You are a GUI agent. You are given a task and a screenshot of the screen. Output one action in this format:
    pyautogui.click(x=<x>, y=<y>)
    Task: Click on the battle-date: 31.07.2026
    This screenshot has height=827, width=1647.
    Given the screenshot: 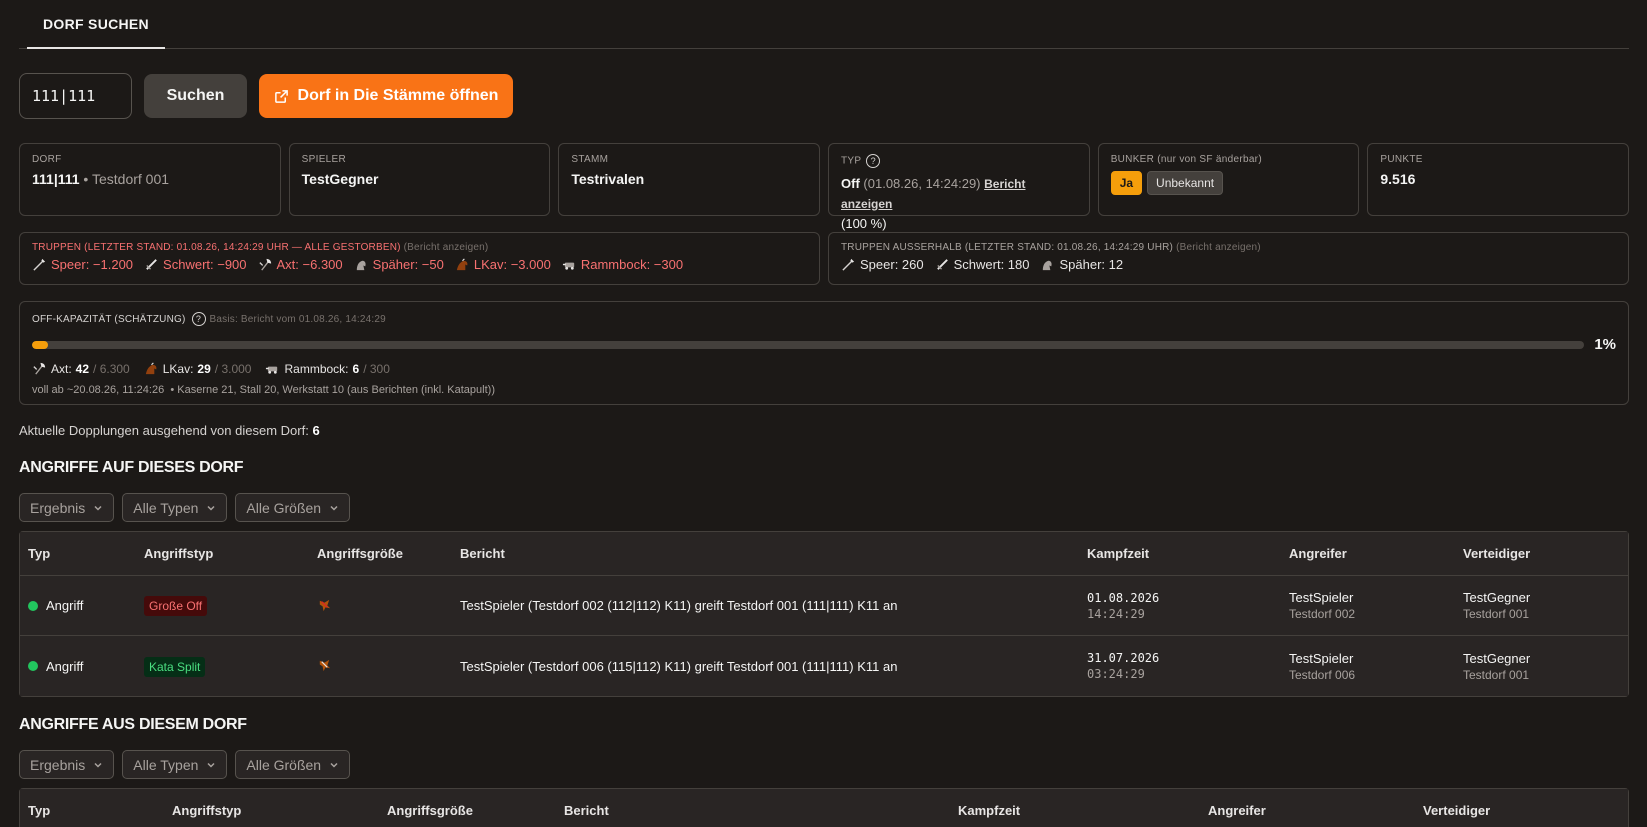 What is the action you would take?
    pyautogui.click(x=1123, y=658)
    